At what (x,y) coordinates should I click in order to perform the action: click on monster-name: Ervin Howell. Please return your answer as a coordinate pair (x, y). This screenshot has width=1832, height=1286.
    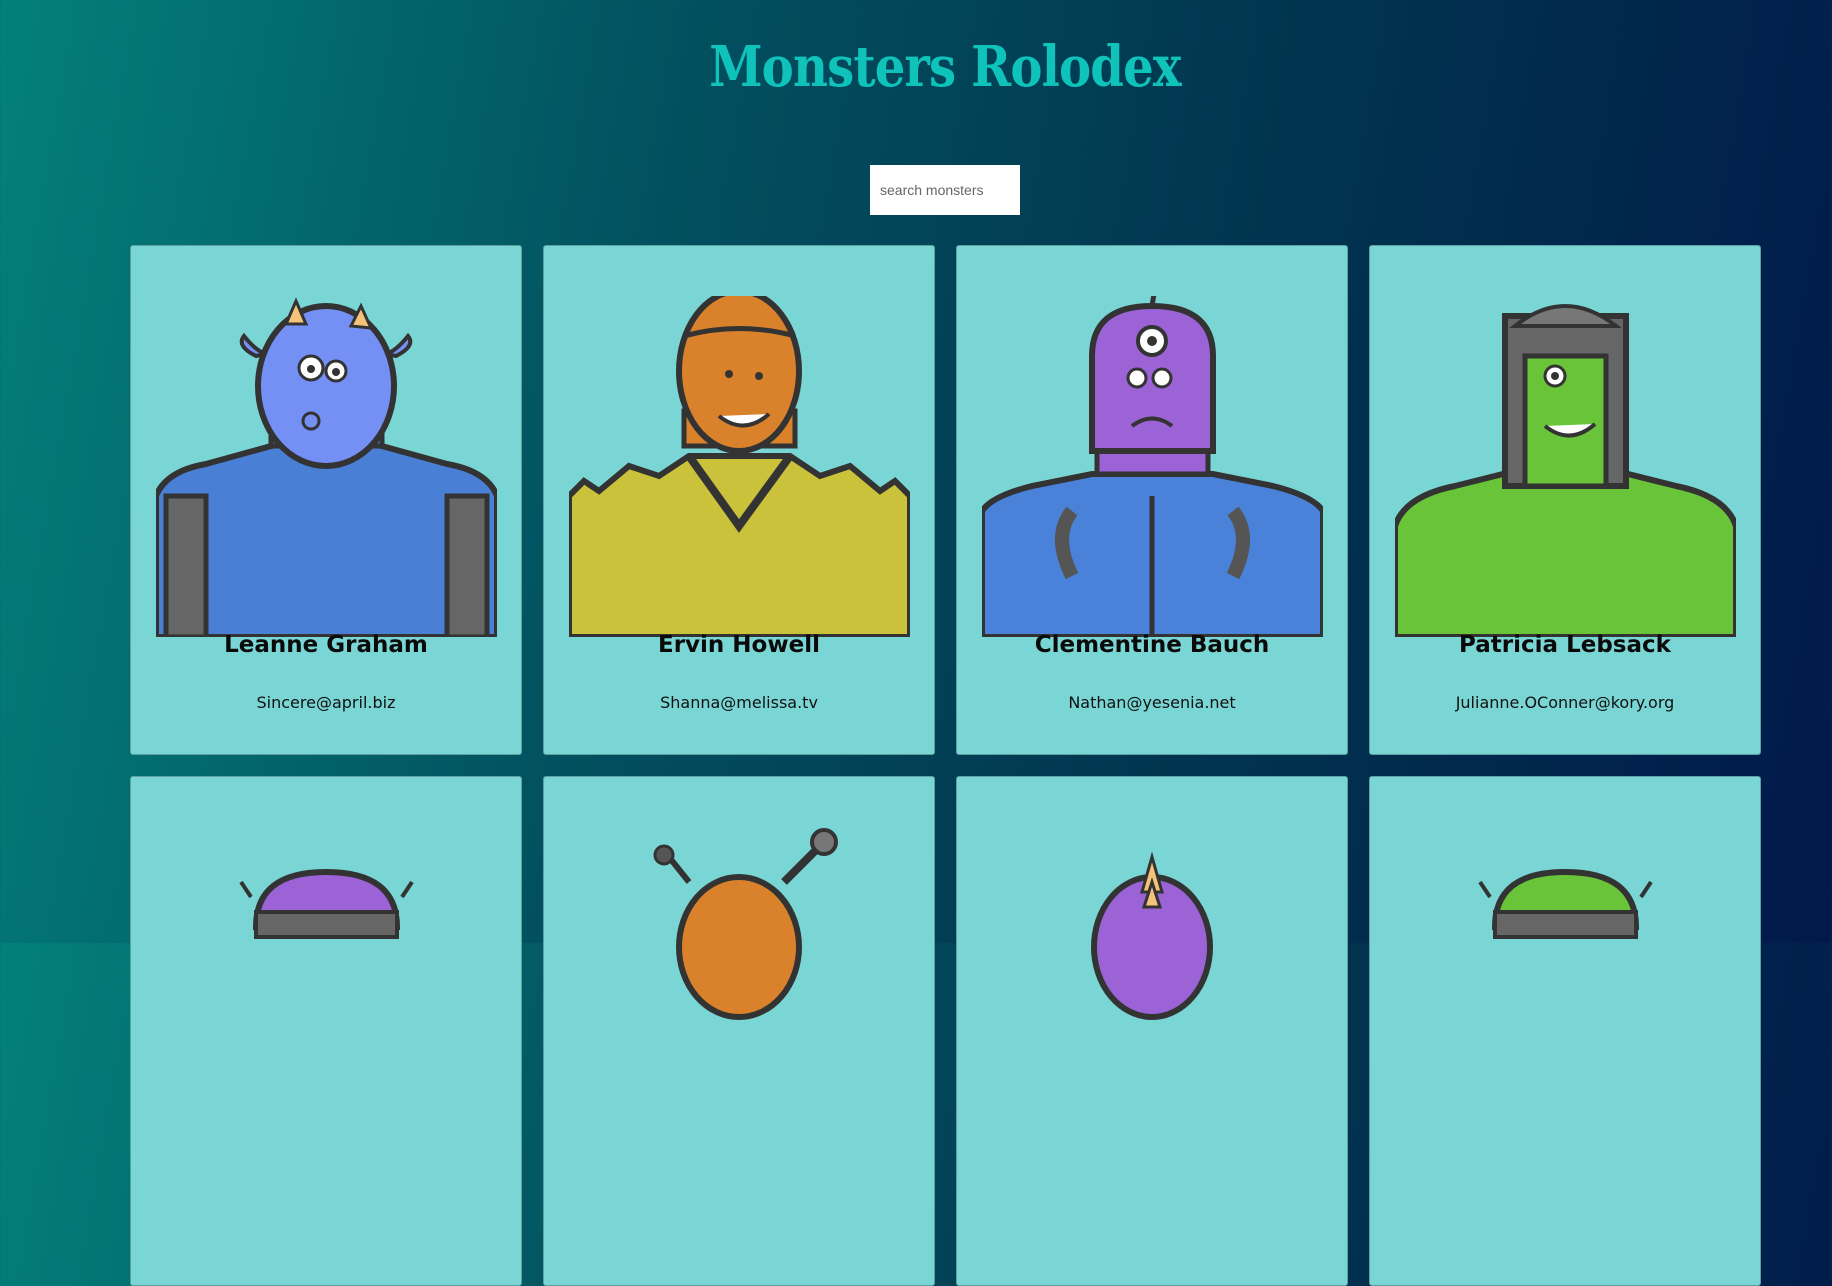
    Looking at the image, I should click on (739, 645).